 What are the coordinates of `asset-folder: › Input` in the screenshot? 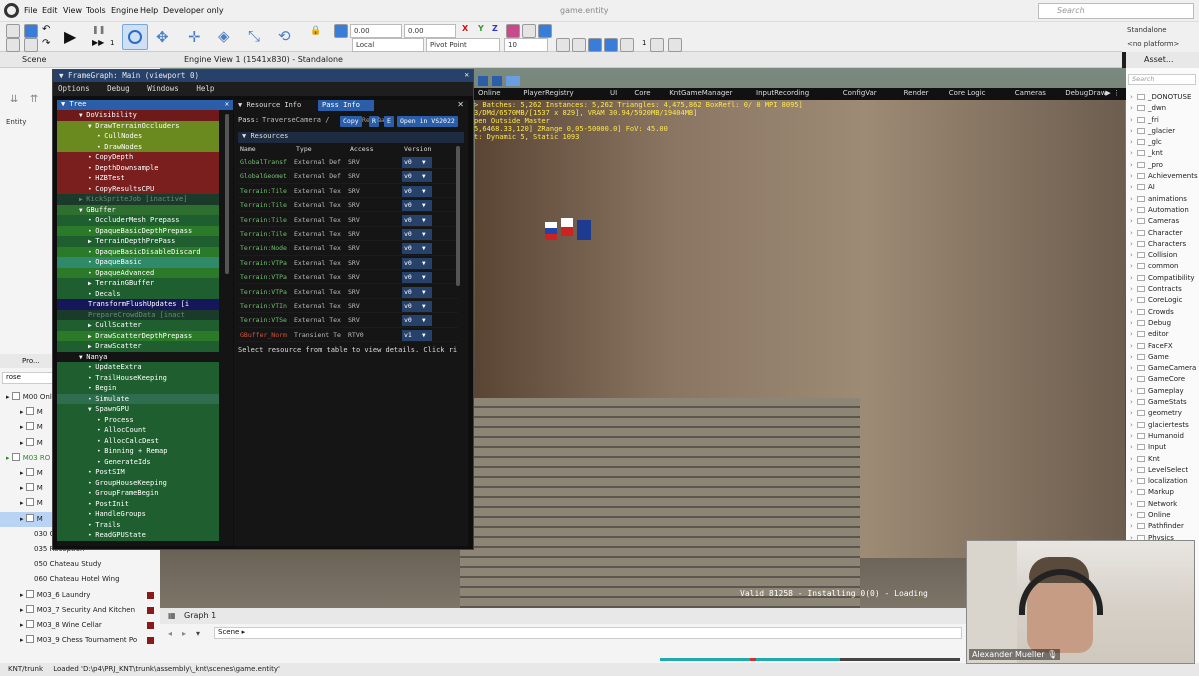 It's located at (1163, 447).